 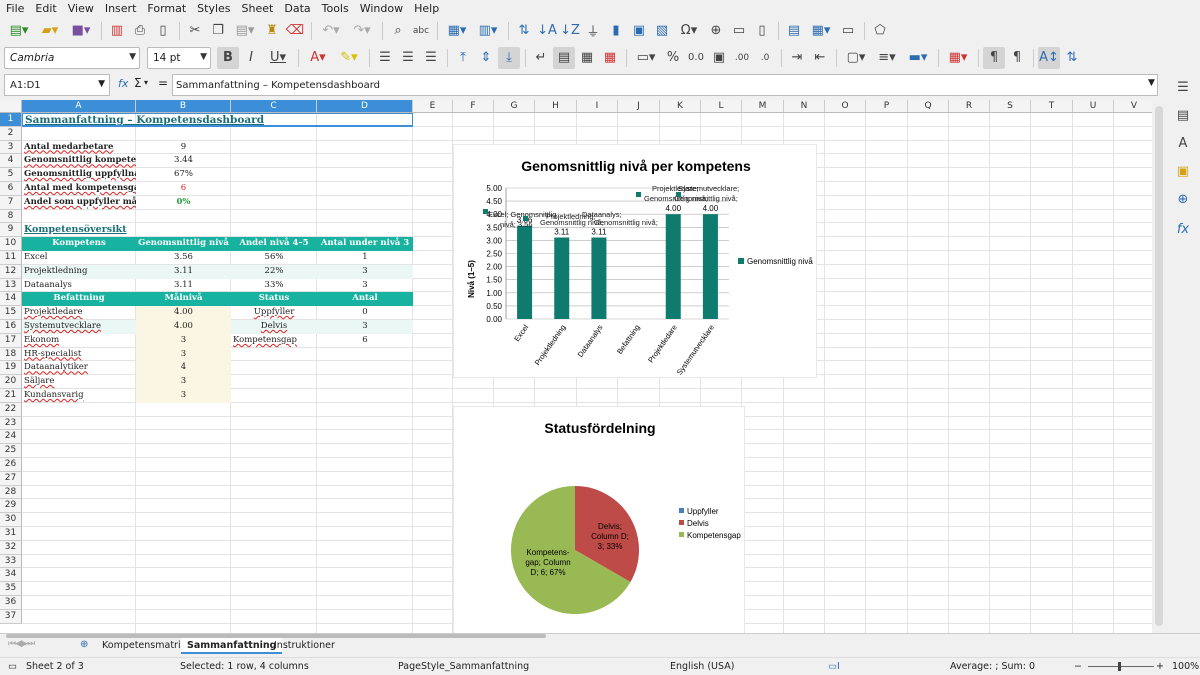 I want to click on cut-icon: ✂, so click(x=195, y=31).